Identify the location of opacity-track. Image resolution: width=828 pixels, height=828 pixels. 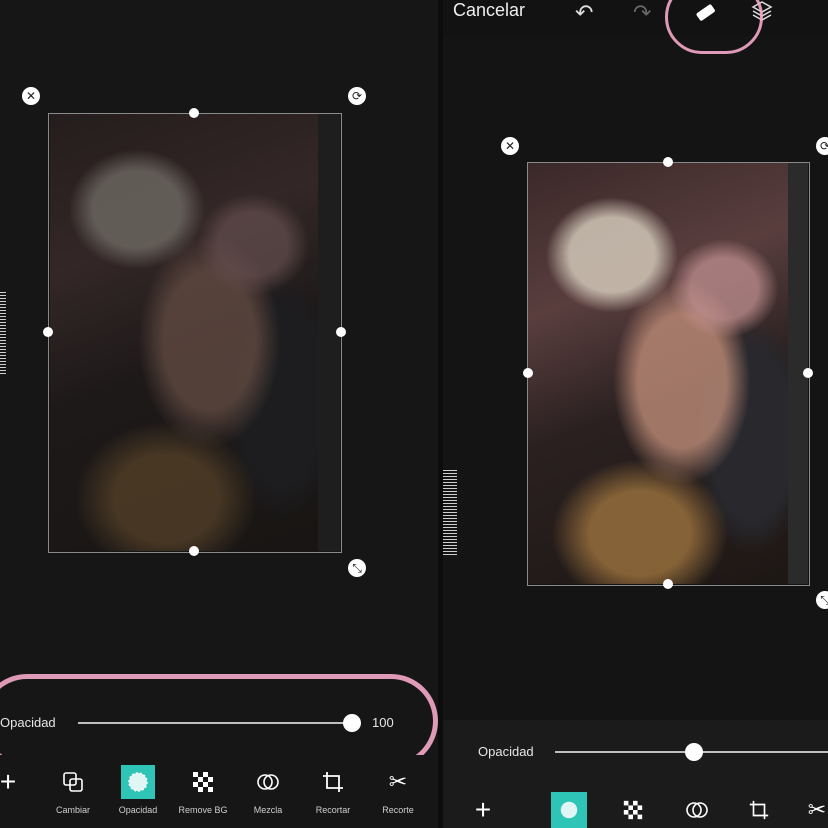
(214, 723).